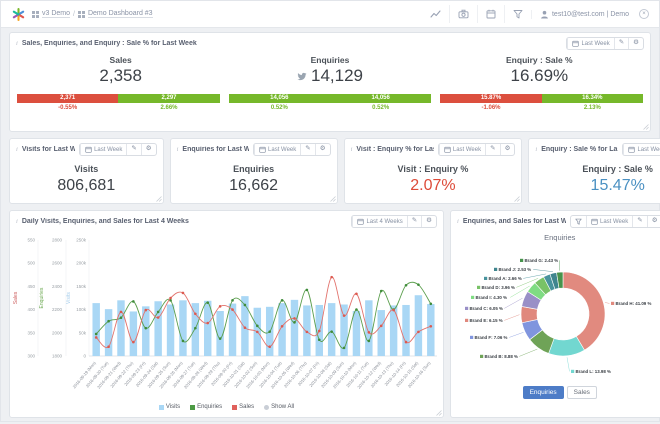  I want to click on user-menu: test10@test.com | Demo, so click(584, 14).